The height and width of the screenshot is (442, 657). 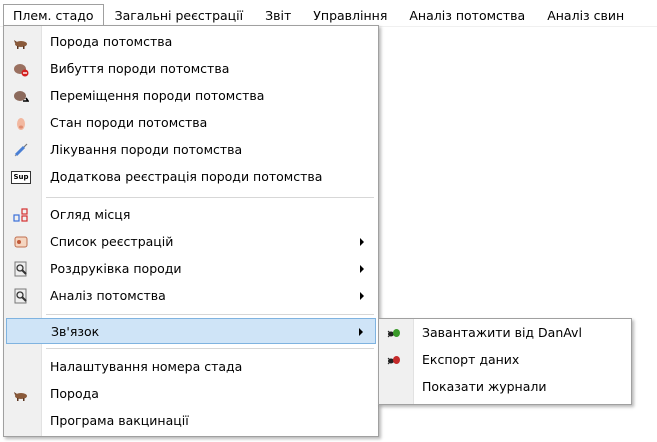 I want to click on menu-item-offspring-analysis: Аналіз потомства, so click(x=191, y=296).